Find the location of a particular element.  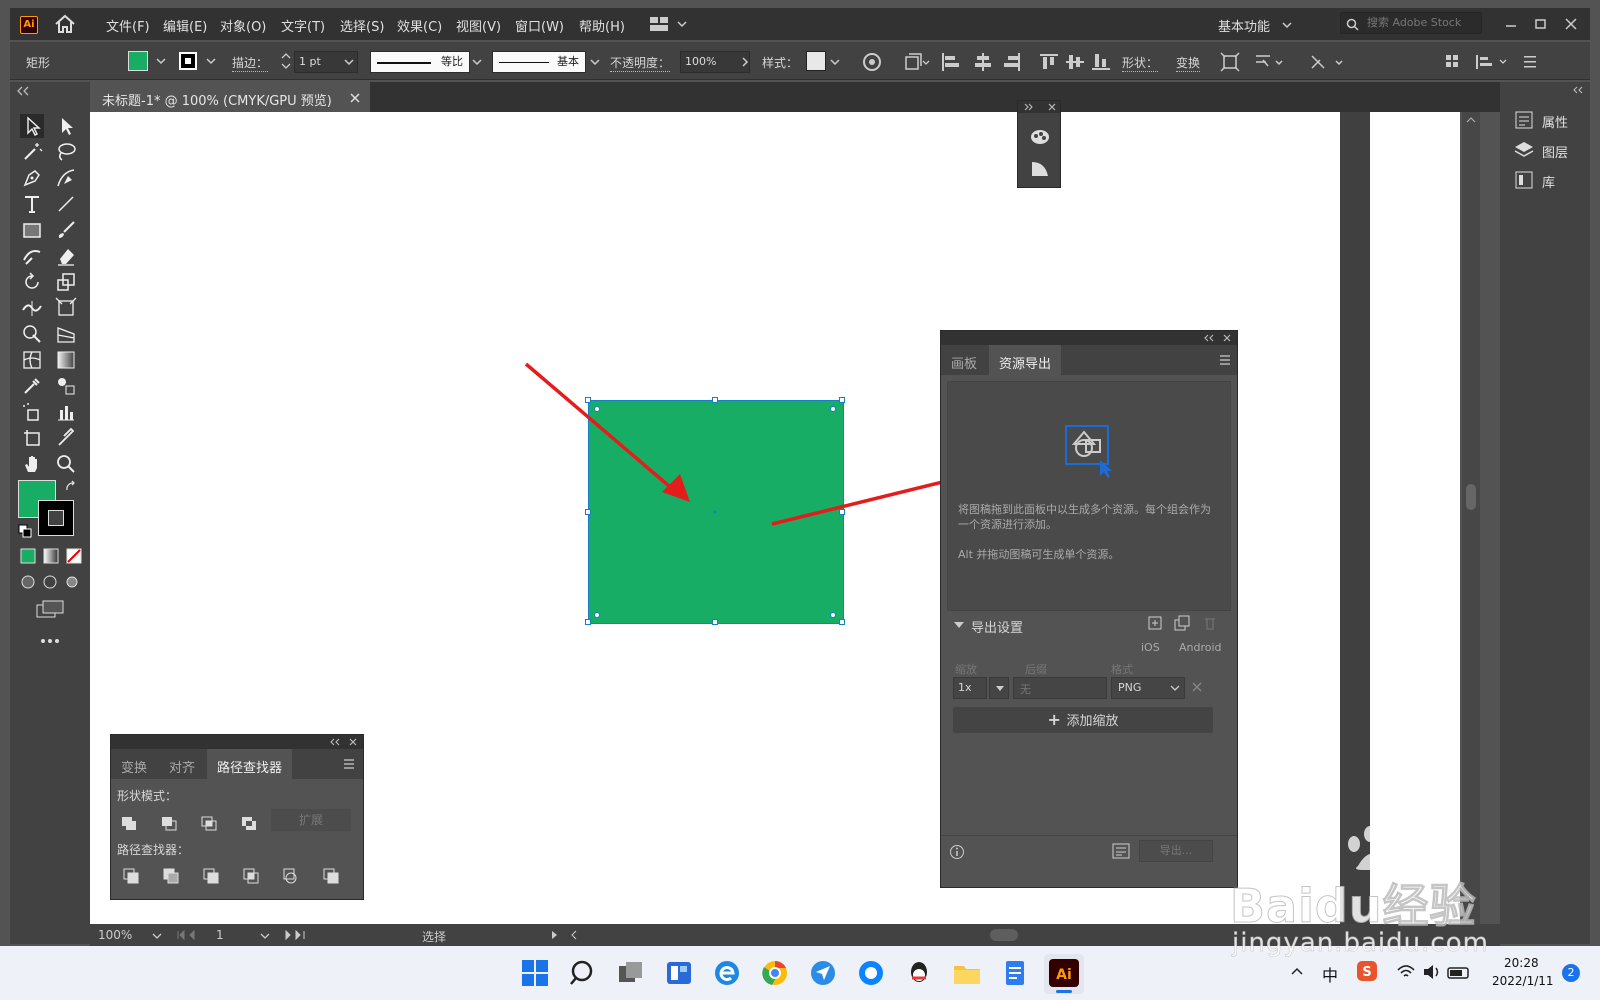

scroll-thumb is located at coordinates (1471, 497).